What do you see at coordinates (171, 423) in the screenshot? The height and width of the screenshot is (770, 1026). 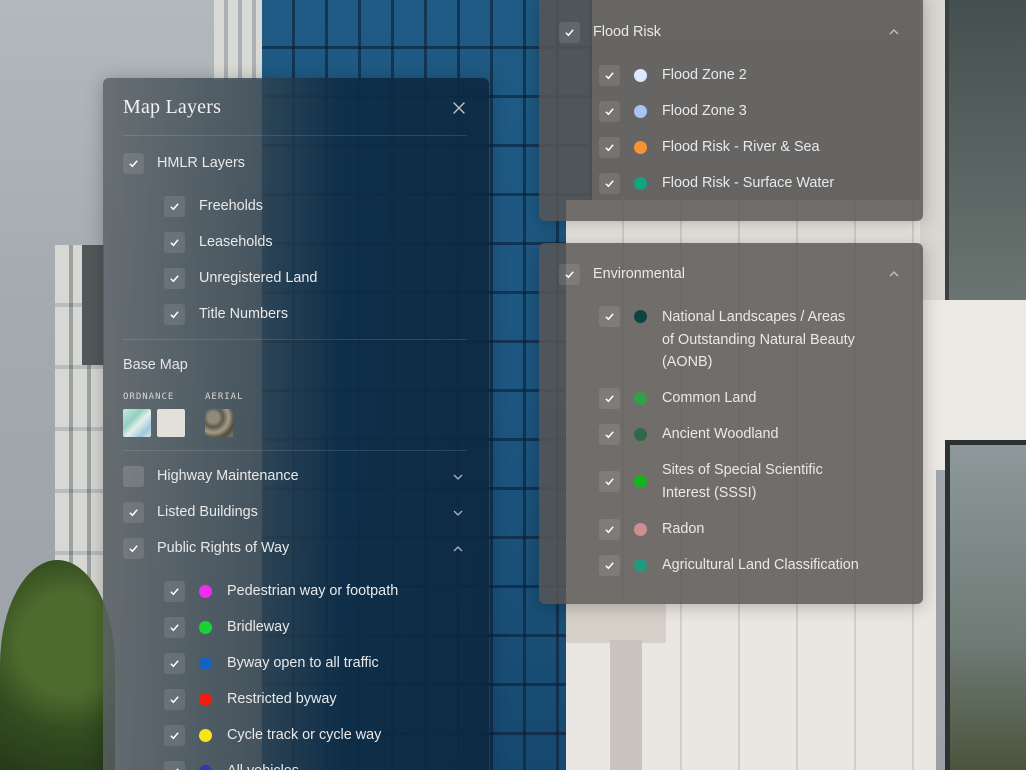 I see `plain-map-thumbnail` at bounding box center [171, 423].